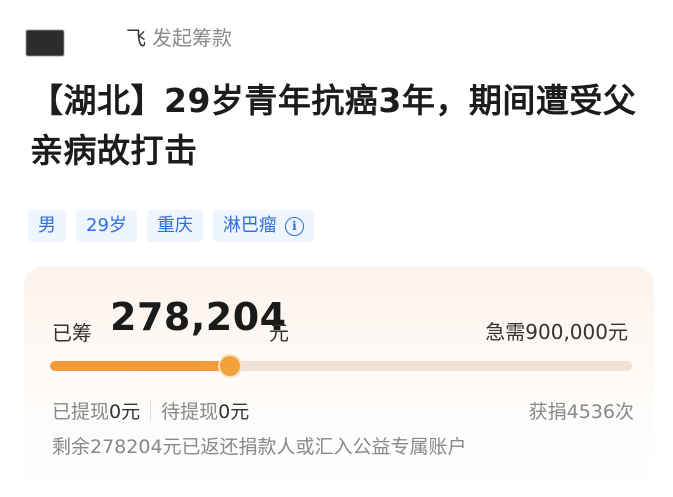 This screenshot has width=673, height=497. I want to click on raised-label: 已筹, so click(72, 333).